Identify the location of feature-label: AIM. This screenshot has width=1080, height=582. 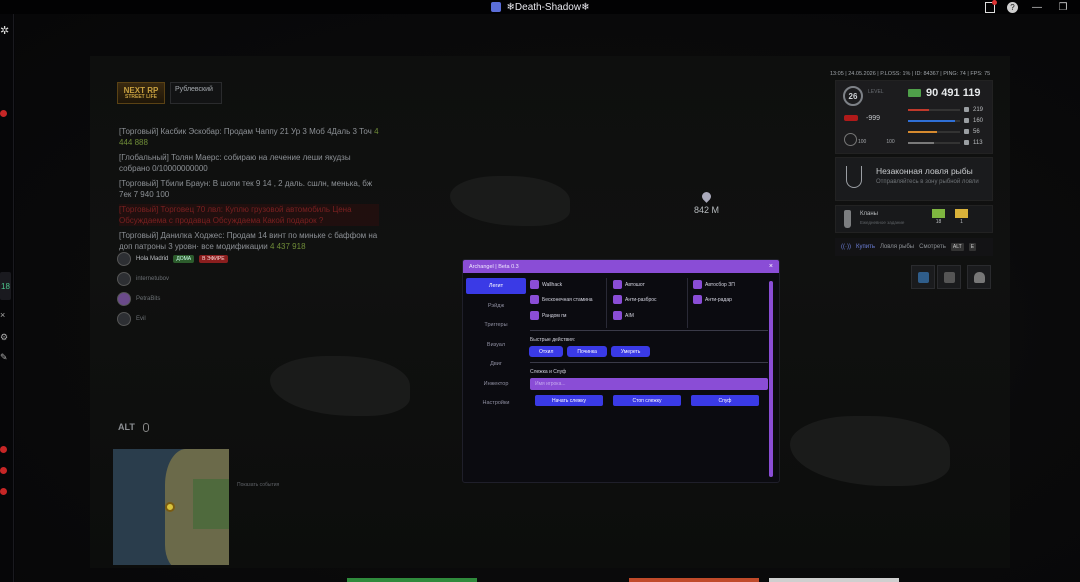
(629, 315).